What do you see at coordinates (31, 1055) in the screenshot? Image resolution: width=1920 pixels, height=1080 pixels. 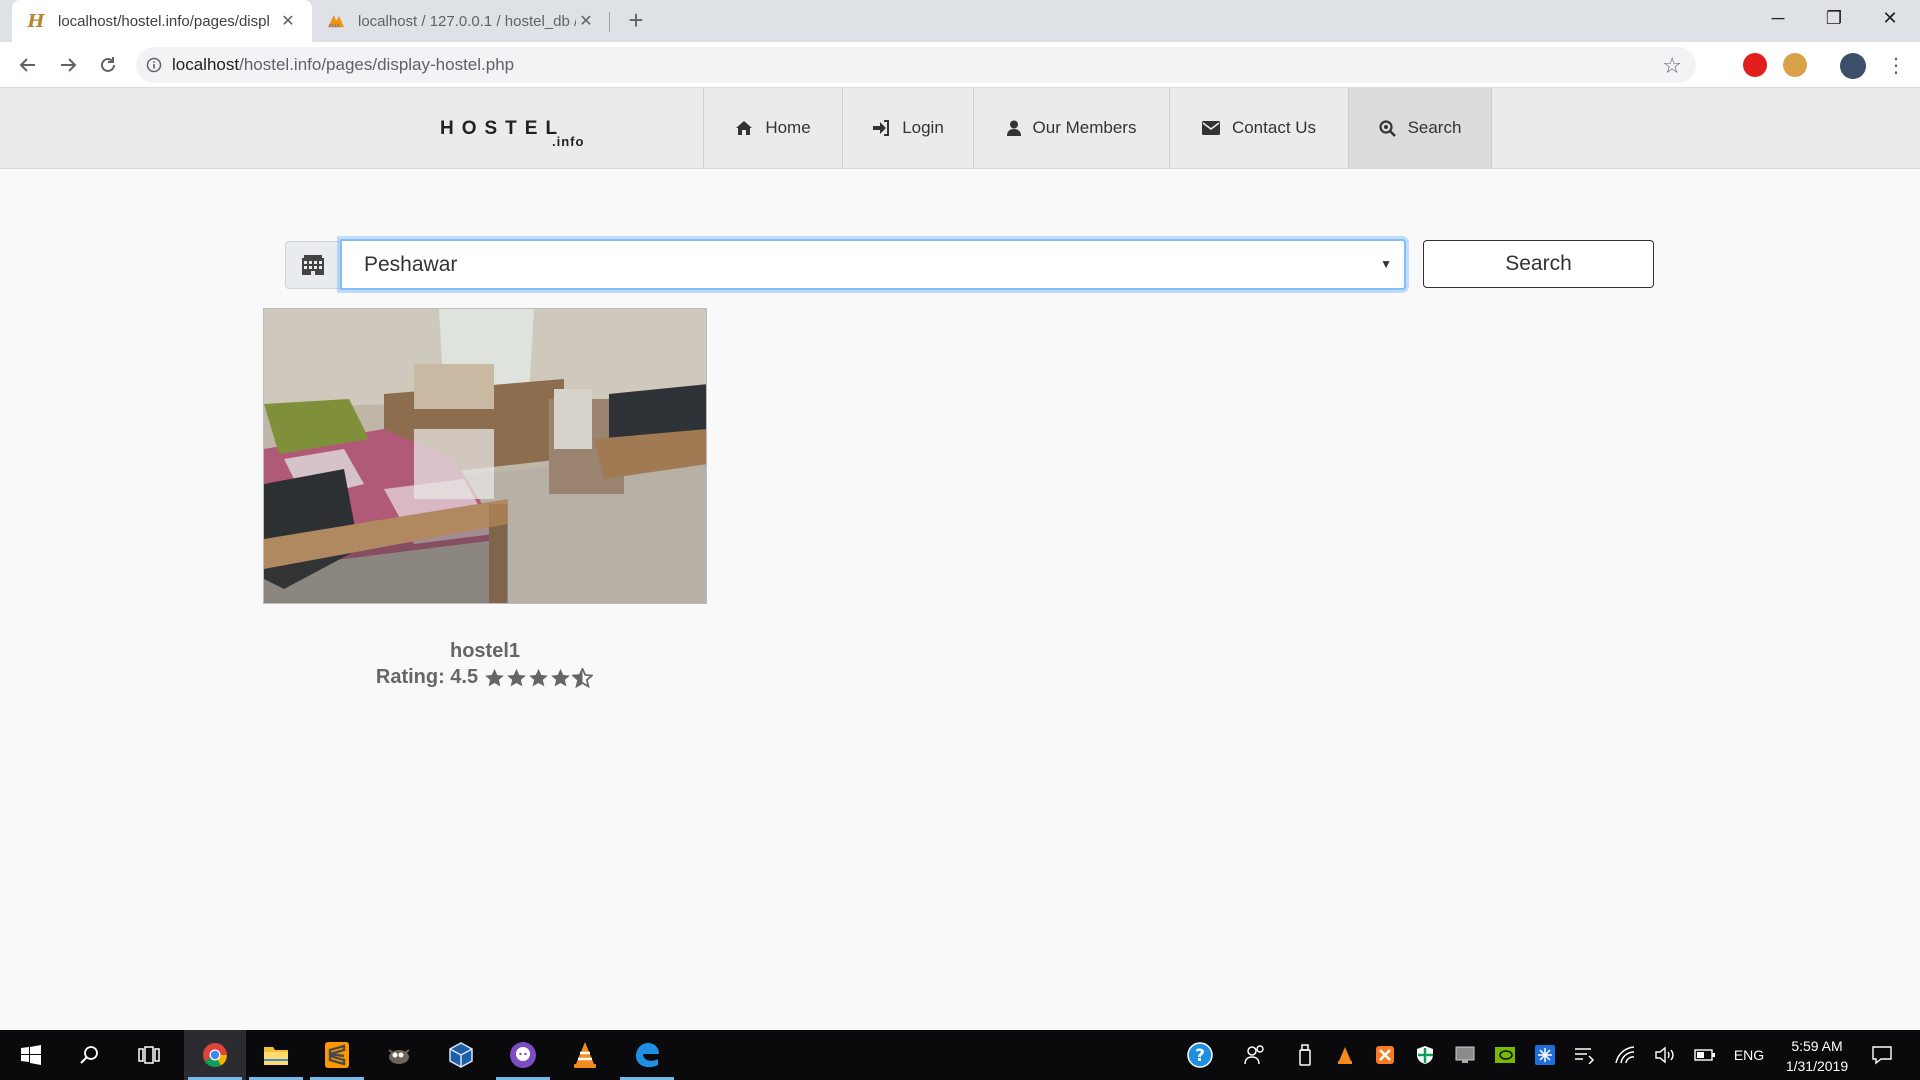 I see `windows-start-icon` at bounding box center [31, 1055].